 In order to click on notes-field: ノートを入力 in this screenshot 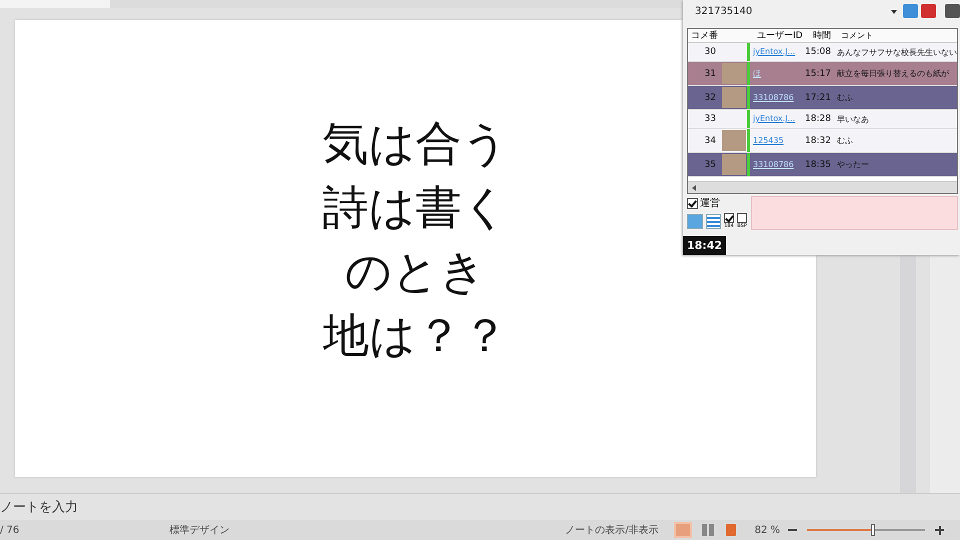, I will do `click(39, 507)`.